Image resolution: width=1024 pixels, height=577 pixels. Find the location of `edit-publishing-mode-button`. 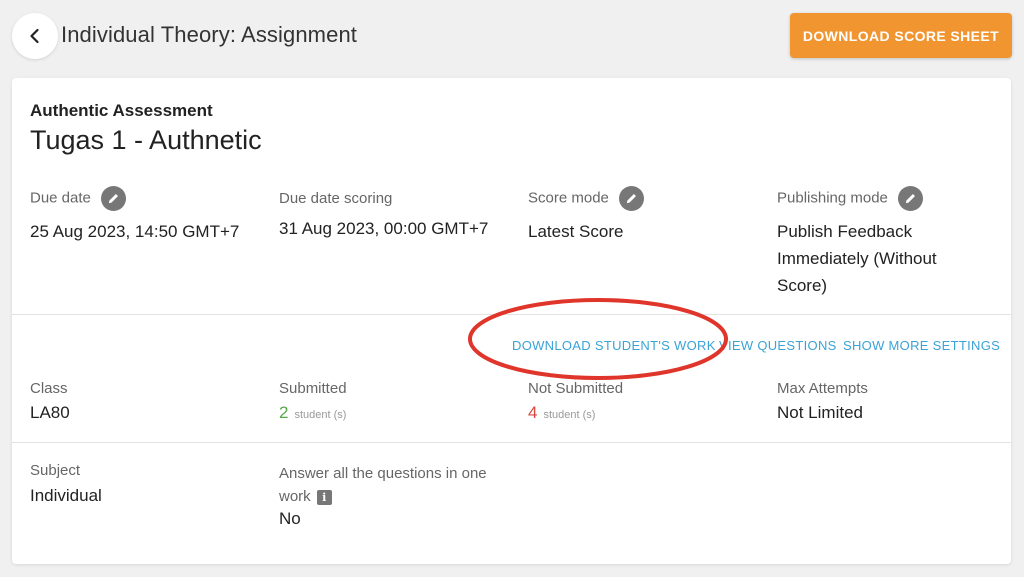

edit-publishing-mode-button is located at coordinates (911, 198).